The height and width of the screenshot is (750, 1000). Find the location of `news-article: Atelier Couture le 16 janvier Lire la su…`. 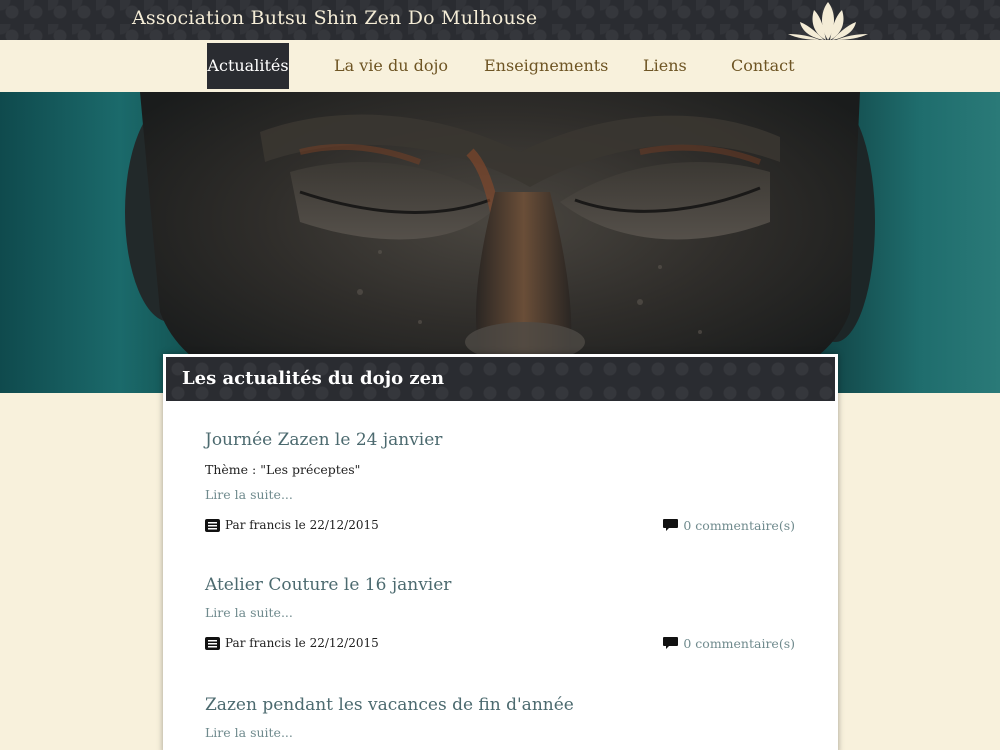

news-article: Atelier Couture le 16 janvier Lire la su… is located at coordinates (500, 614).